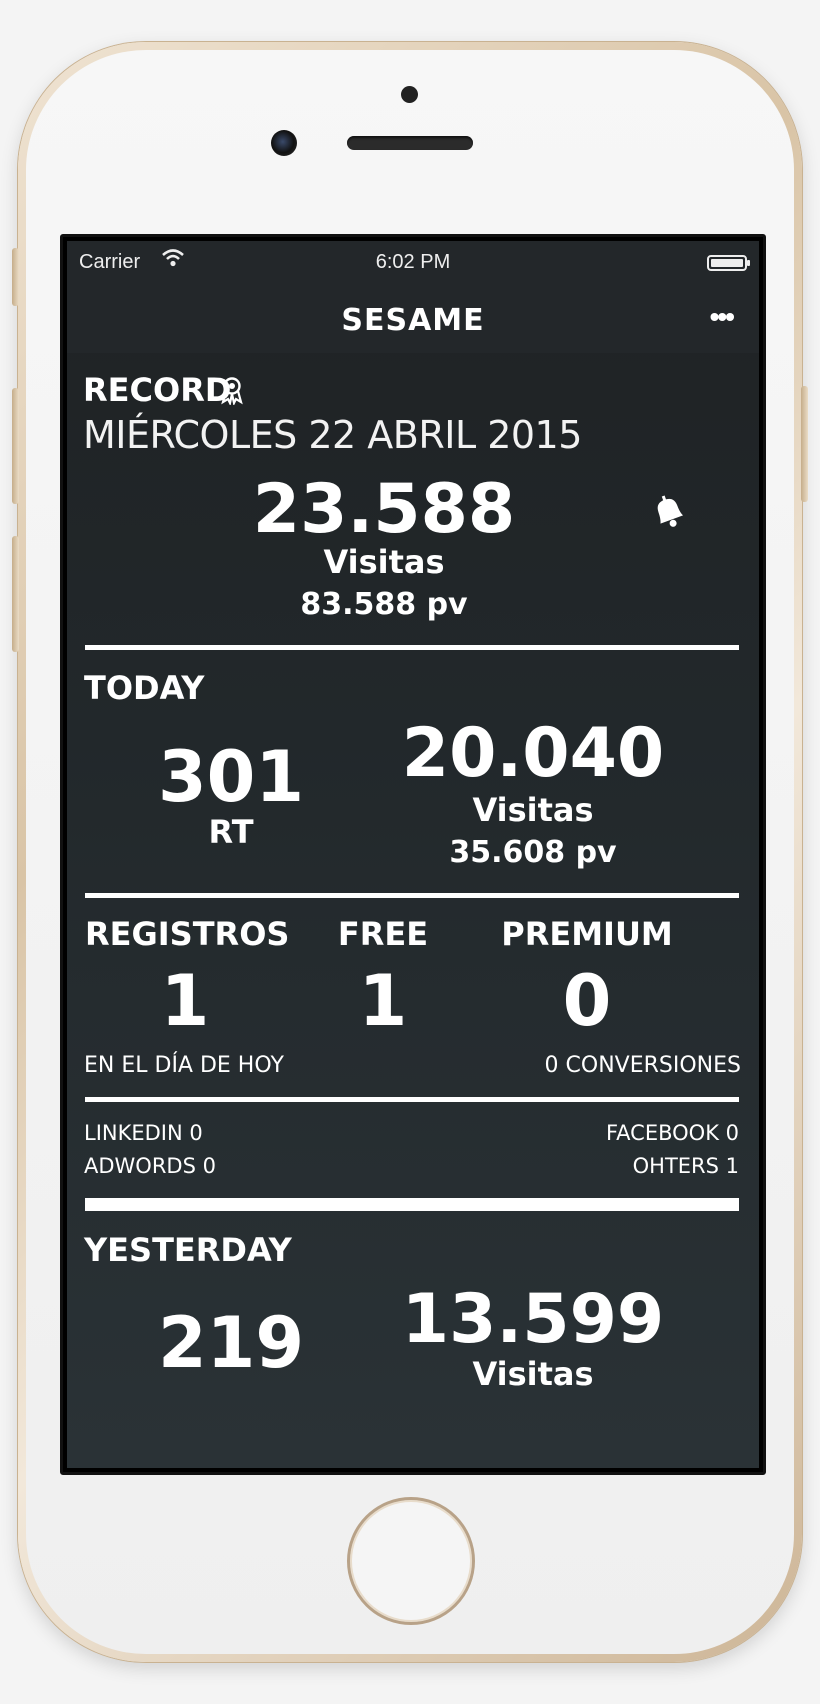 The image size is (820, 1704). I want to click on others-count: OHTERS 1, so click(685, 1166).